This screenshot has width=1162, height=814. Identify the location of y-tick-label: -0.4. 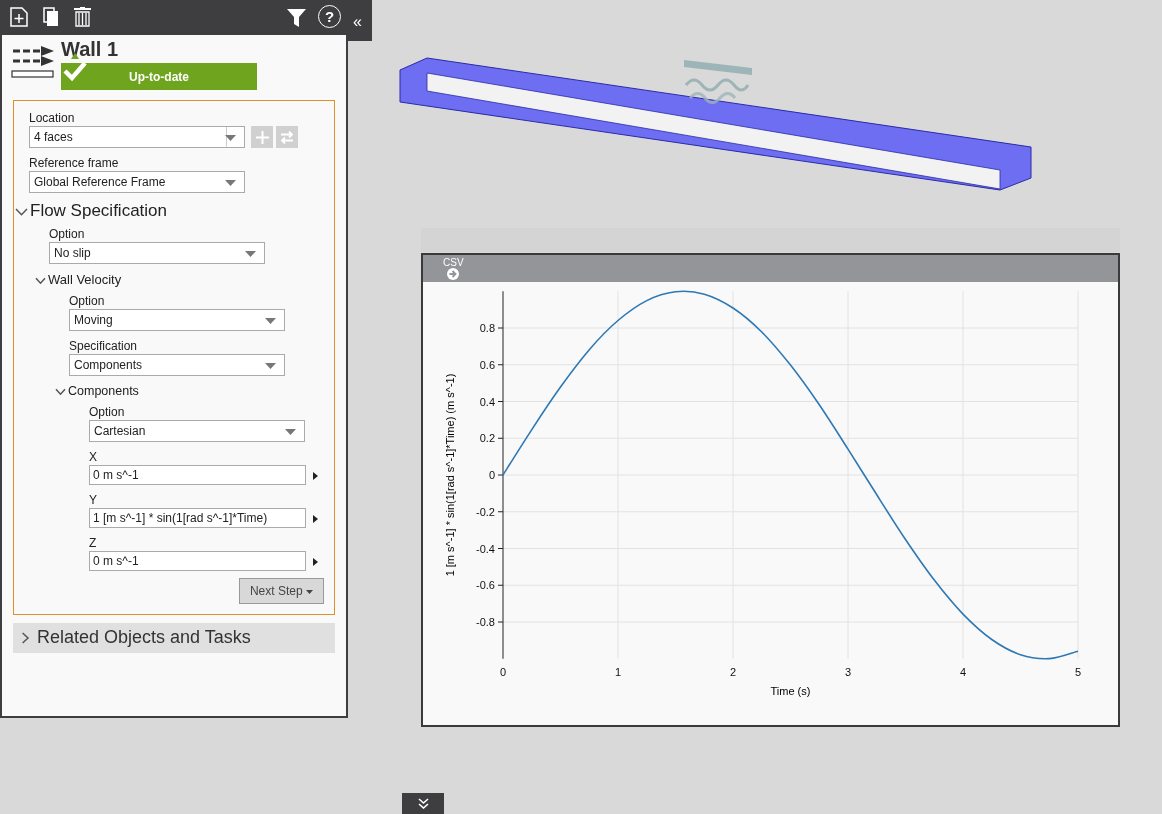
(485, 548).